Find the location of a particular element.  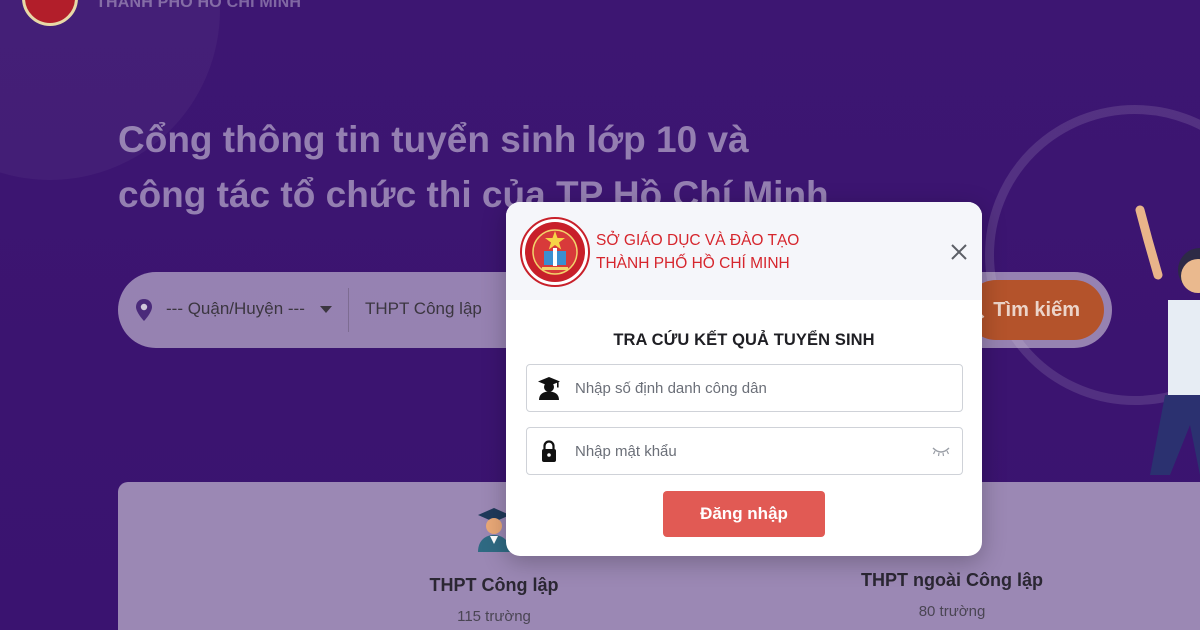

password-field is located at coordinates (744, 451).